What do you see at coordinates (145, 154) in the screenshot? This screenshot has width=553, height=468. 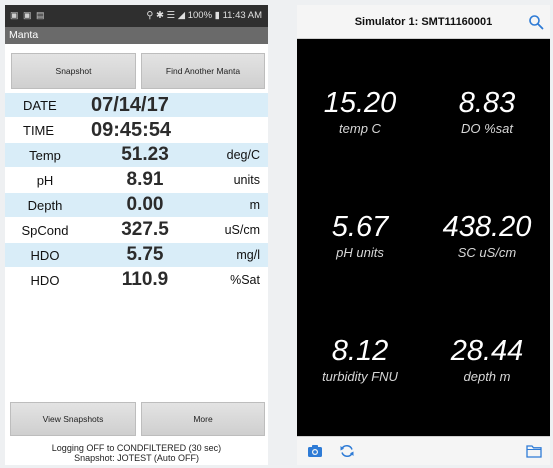 I see `reading-value: 51.23` at bounding box center [145, 154].